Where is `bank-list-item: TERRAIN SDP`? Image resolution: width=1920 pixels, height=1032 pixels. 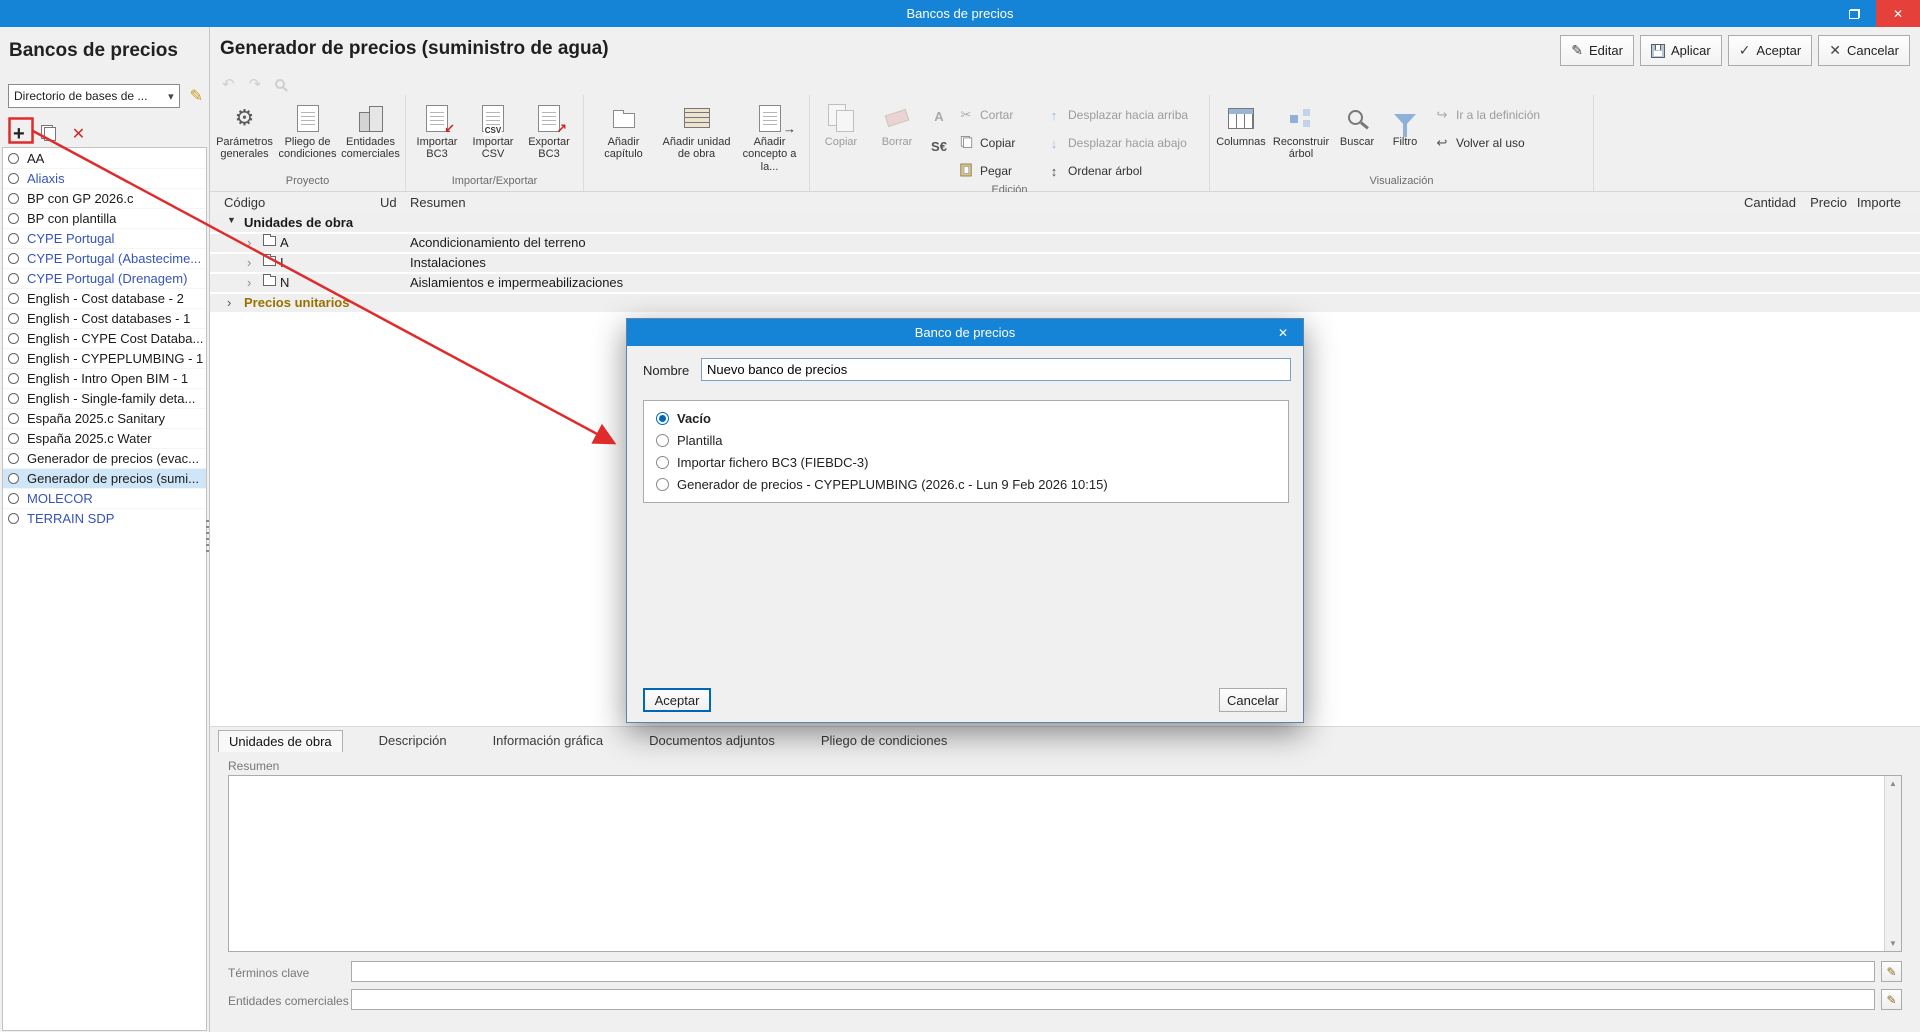 bank-list-item: TERRAIN SDP is located at coordinates (104, 518).